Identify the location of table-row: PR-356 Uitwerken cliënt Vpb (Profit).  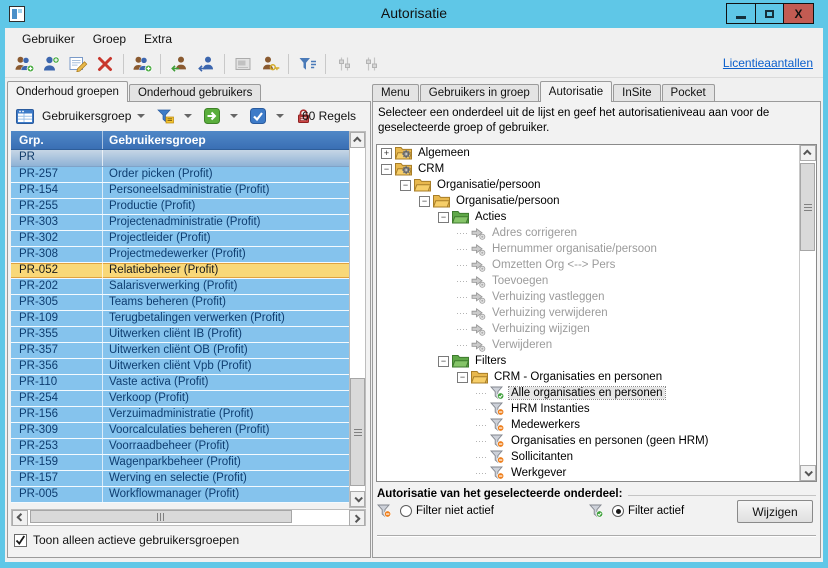
(180, 367).